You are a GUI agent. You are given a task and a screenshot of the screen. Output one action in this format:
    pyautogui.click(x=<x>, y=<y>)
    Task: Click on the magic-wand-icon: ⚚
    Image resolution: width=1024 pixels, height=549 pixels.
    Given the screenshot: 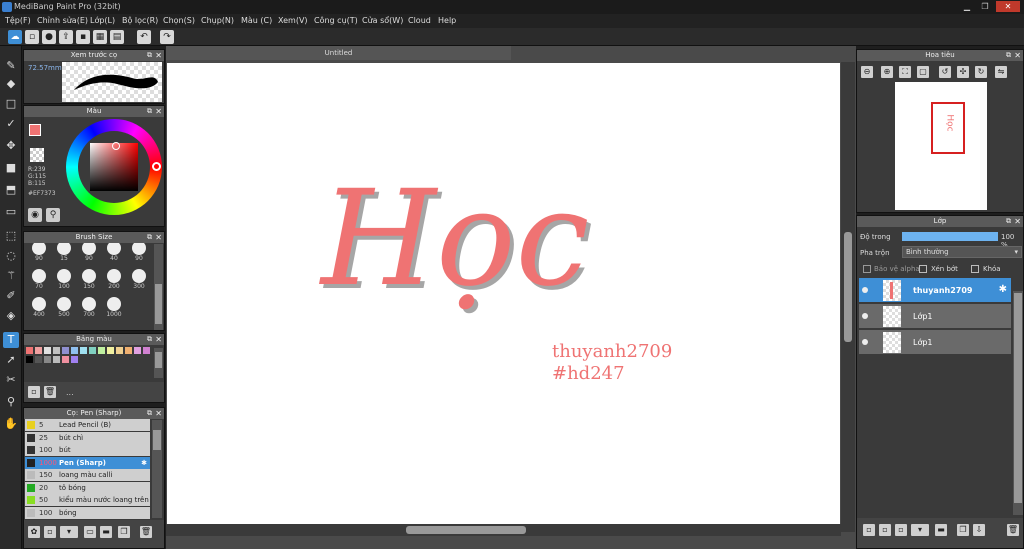 What is the action you would take?
    pyautogui.click(x=11, y=276)
    